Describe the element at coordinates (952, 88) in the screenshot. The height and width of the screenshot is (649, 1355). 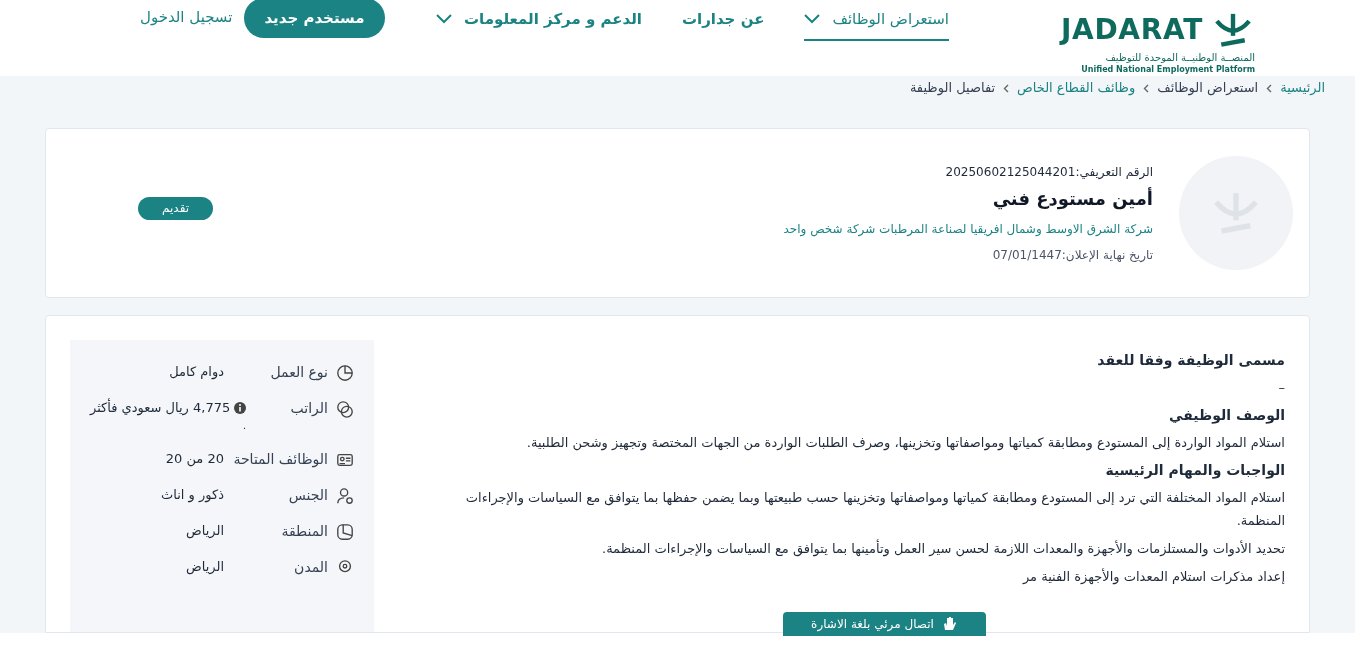
I see `breadcrumb-item: تفاصيل الوظيفة` at that location.